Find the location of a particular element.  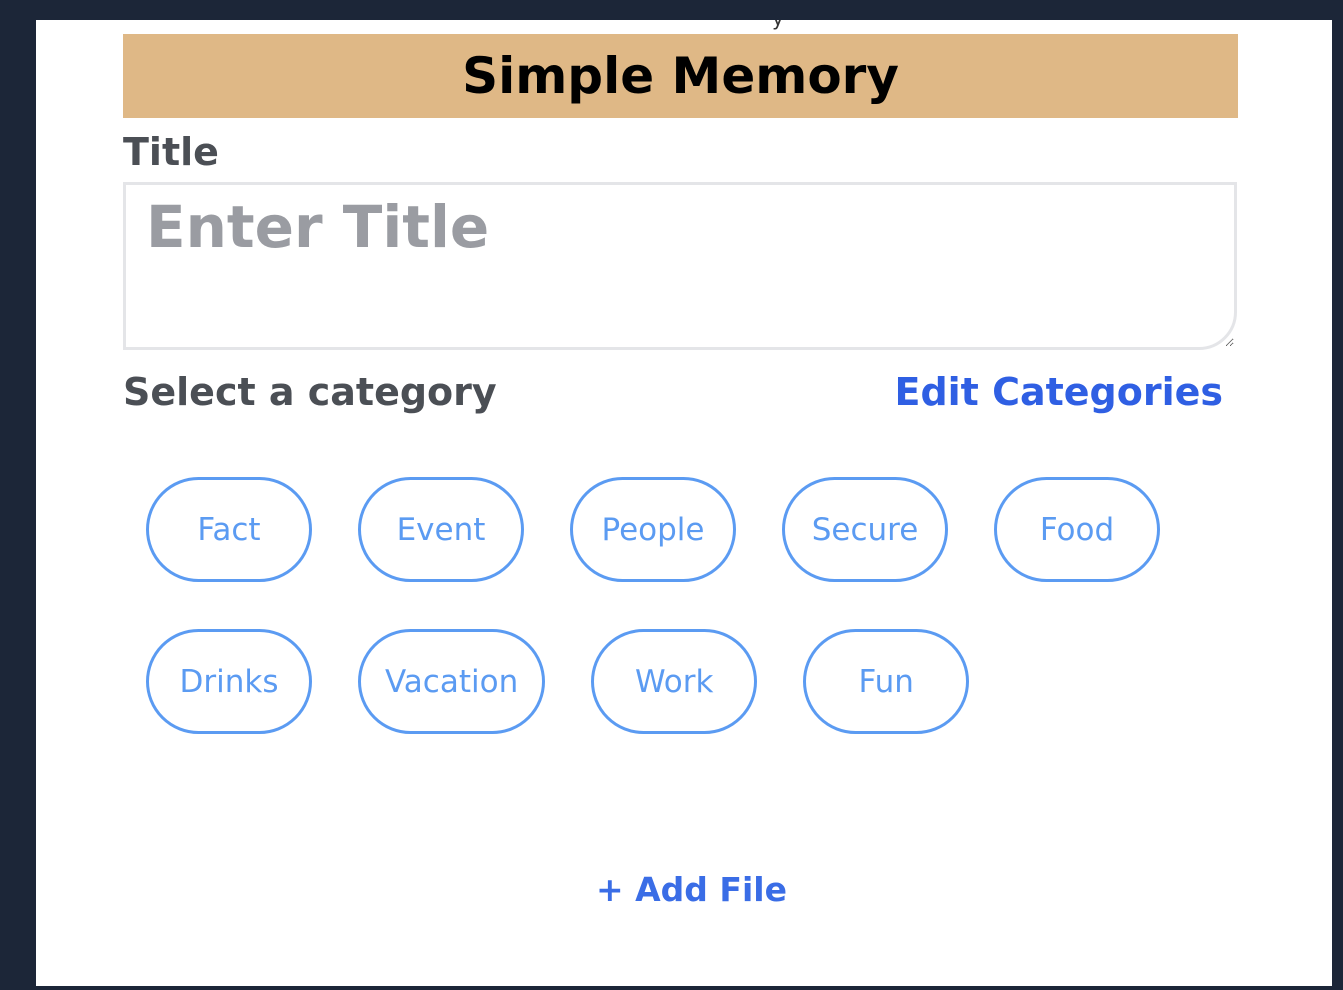

category-chip-vacation: Vacation is located at coordinates (452, 681).